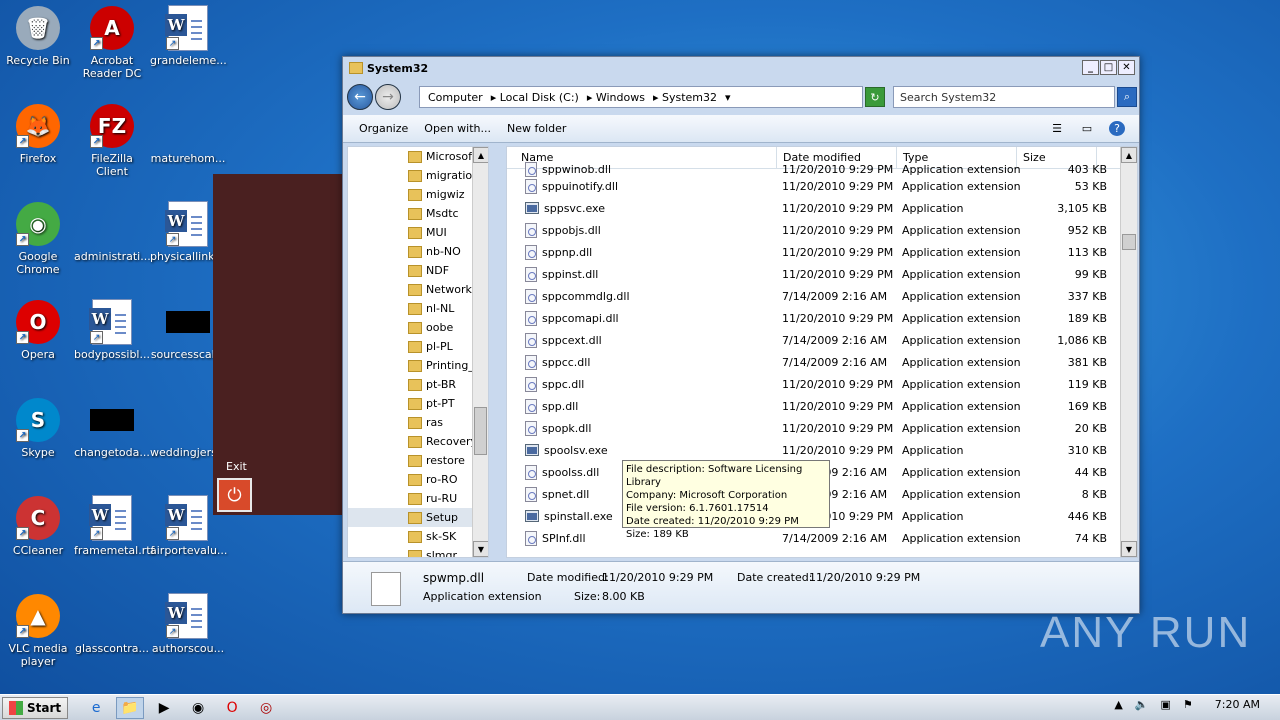 The width and height of the screenshot is (1280, 720). What do you see at coordinates (38, 330) in the screenshot?
I see `desktop-icon-9: O ↗ Opera` at bounding box center [38, 330].